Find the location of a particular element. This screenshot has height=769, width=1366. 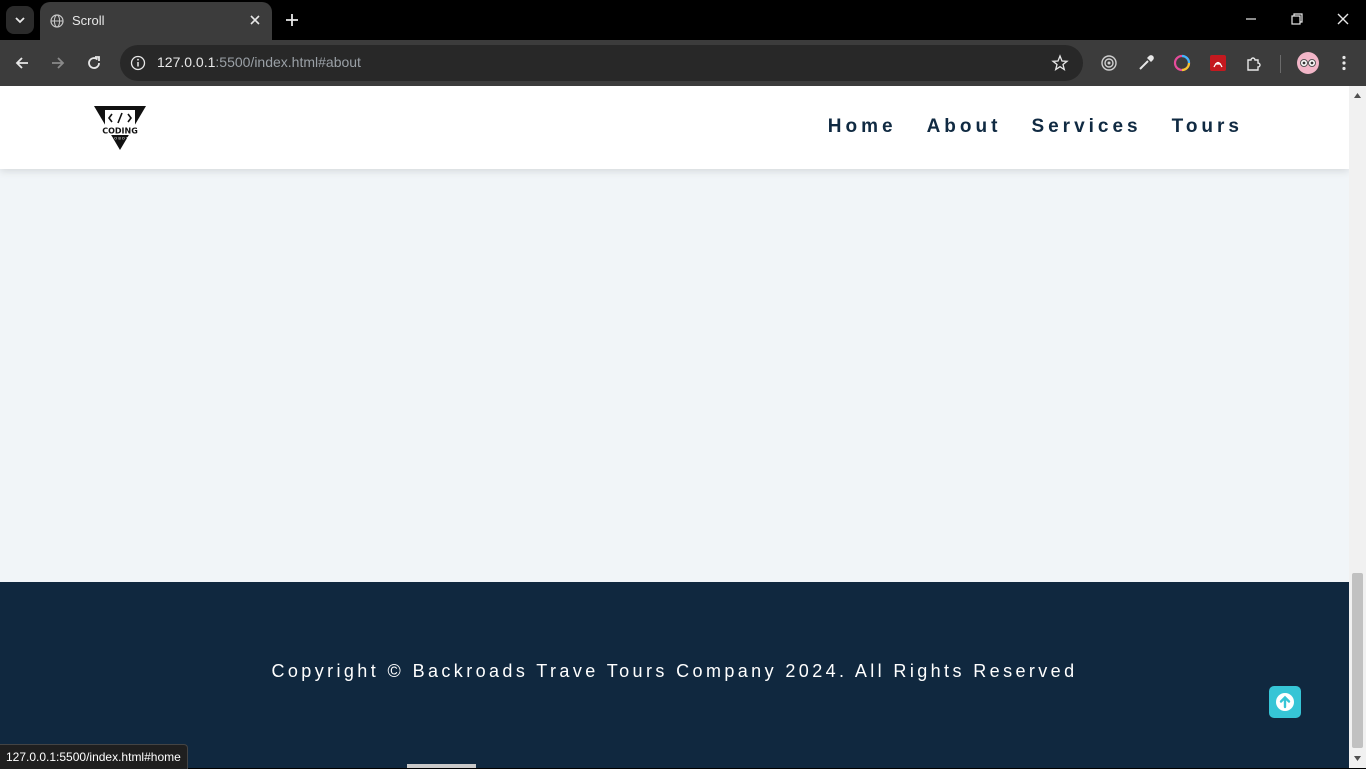

close-icon is located at coordinates (255, 20).